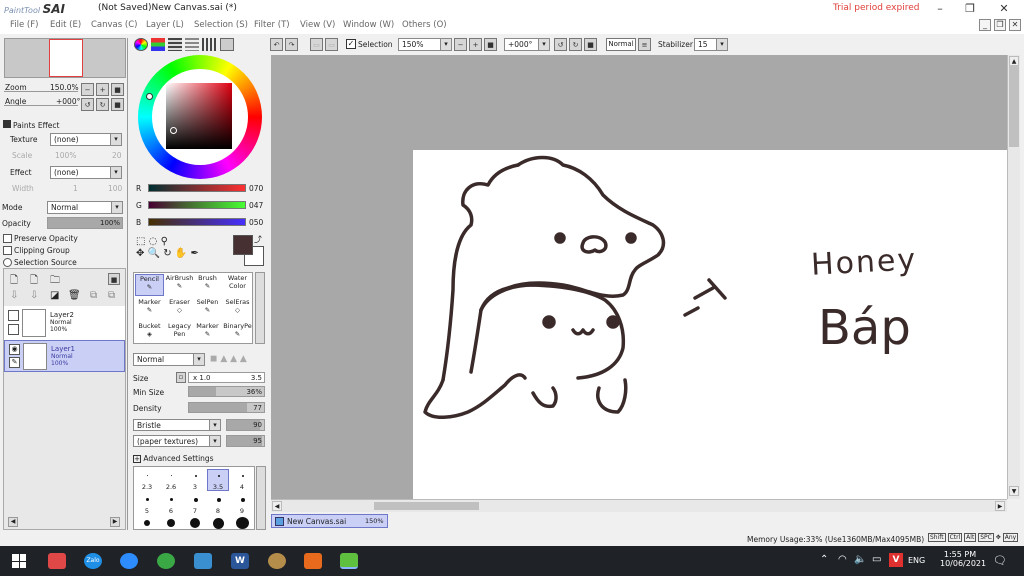 The width and height of the screenshot is (1024, 576). I want to click on scroll-down-icon: ▼, so click(1014, 491).